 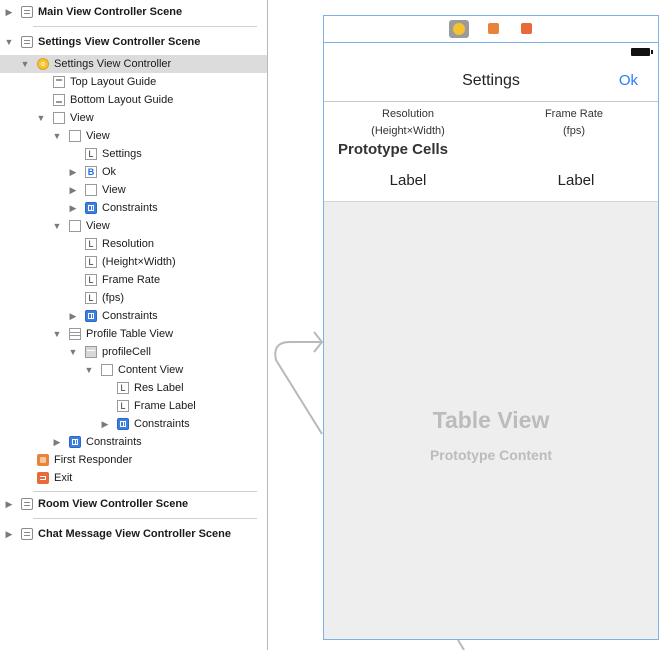 I want to click on outline-item-constraints-cell: ▶ Constraints, so click(x=133, y=424).